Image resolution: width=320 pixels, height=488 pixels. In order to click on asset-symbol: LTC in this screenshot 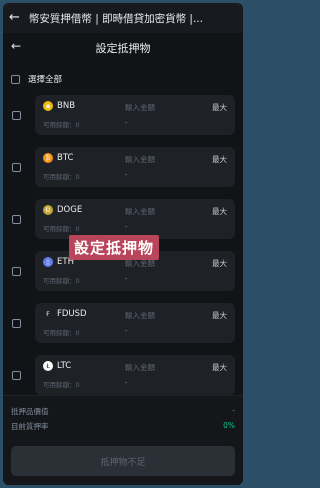, I will do `click(64, 366)`.